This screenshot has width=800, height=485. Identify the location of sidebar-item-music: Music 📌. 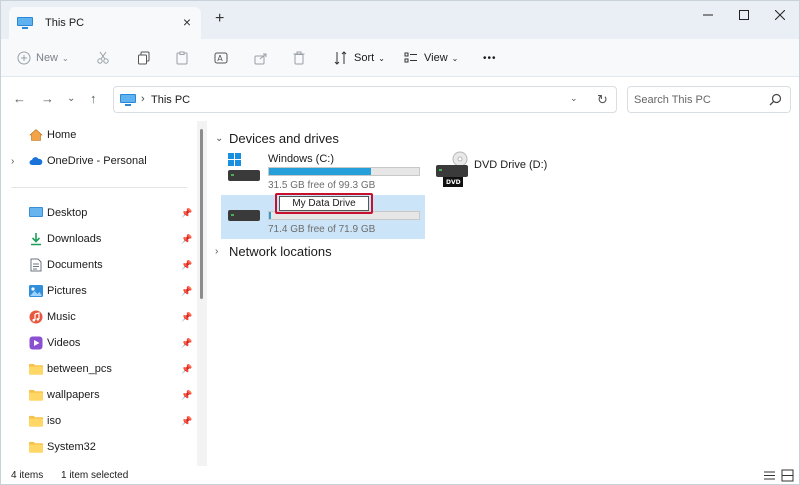
(99, 317).